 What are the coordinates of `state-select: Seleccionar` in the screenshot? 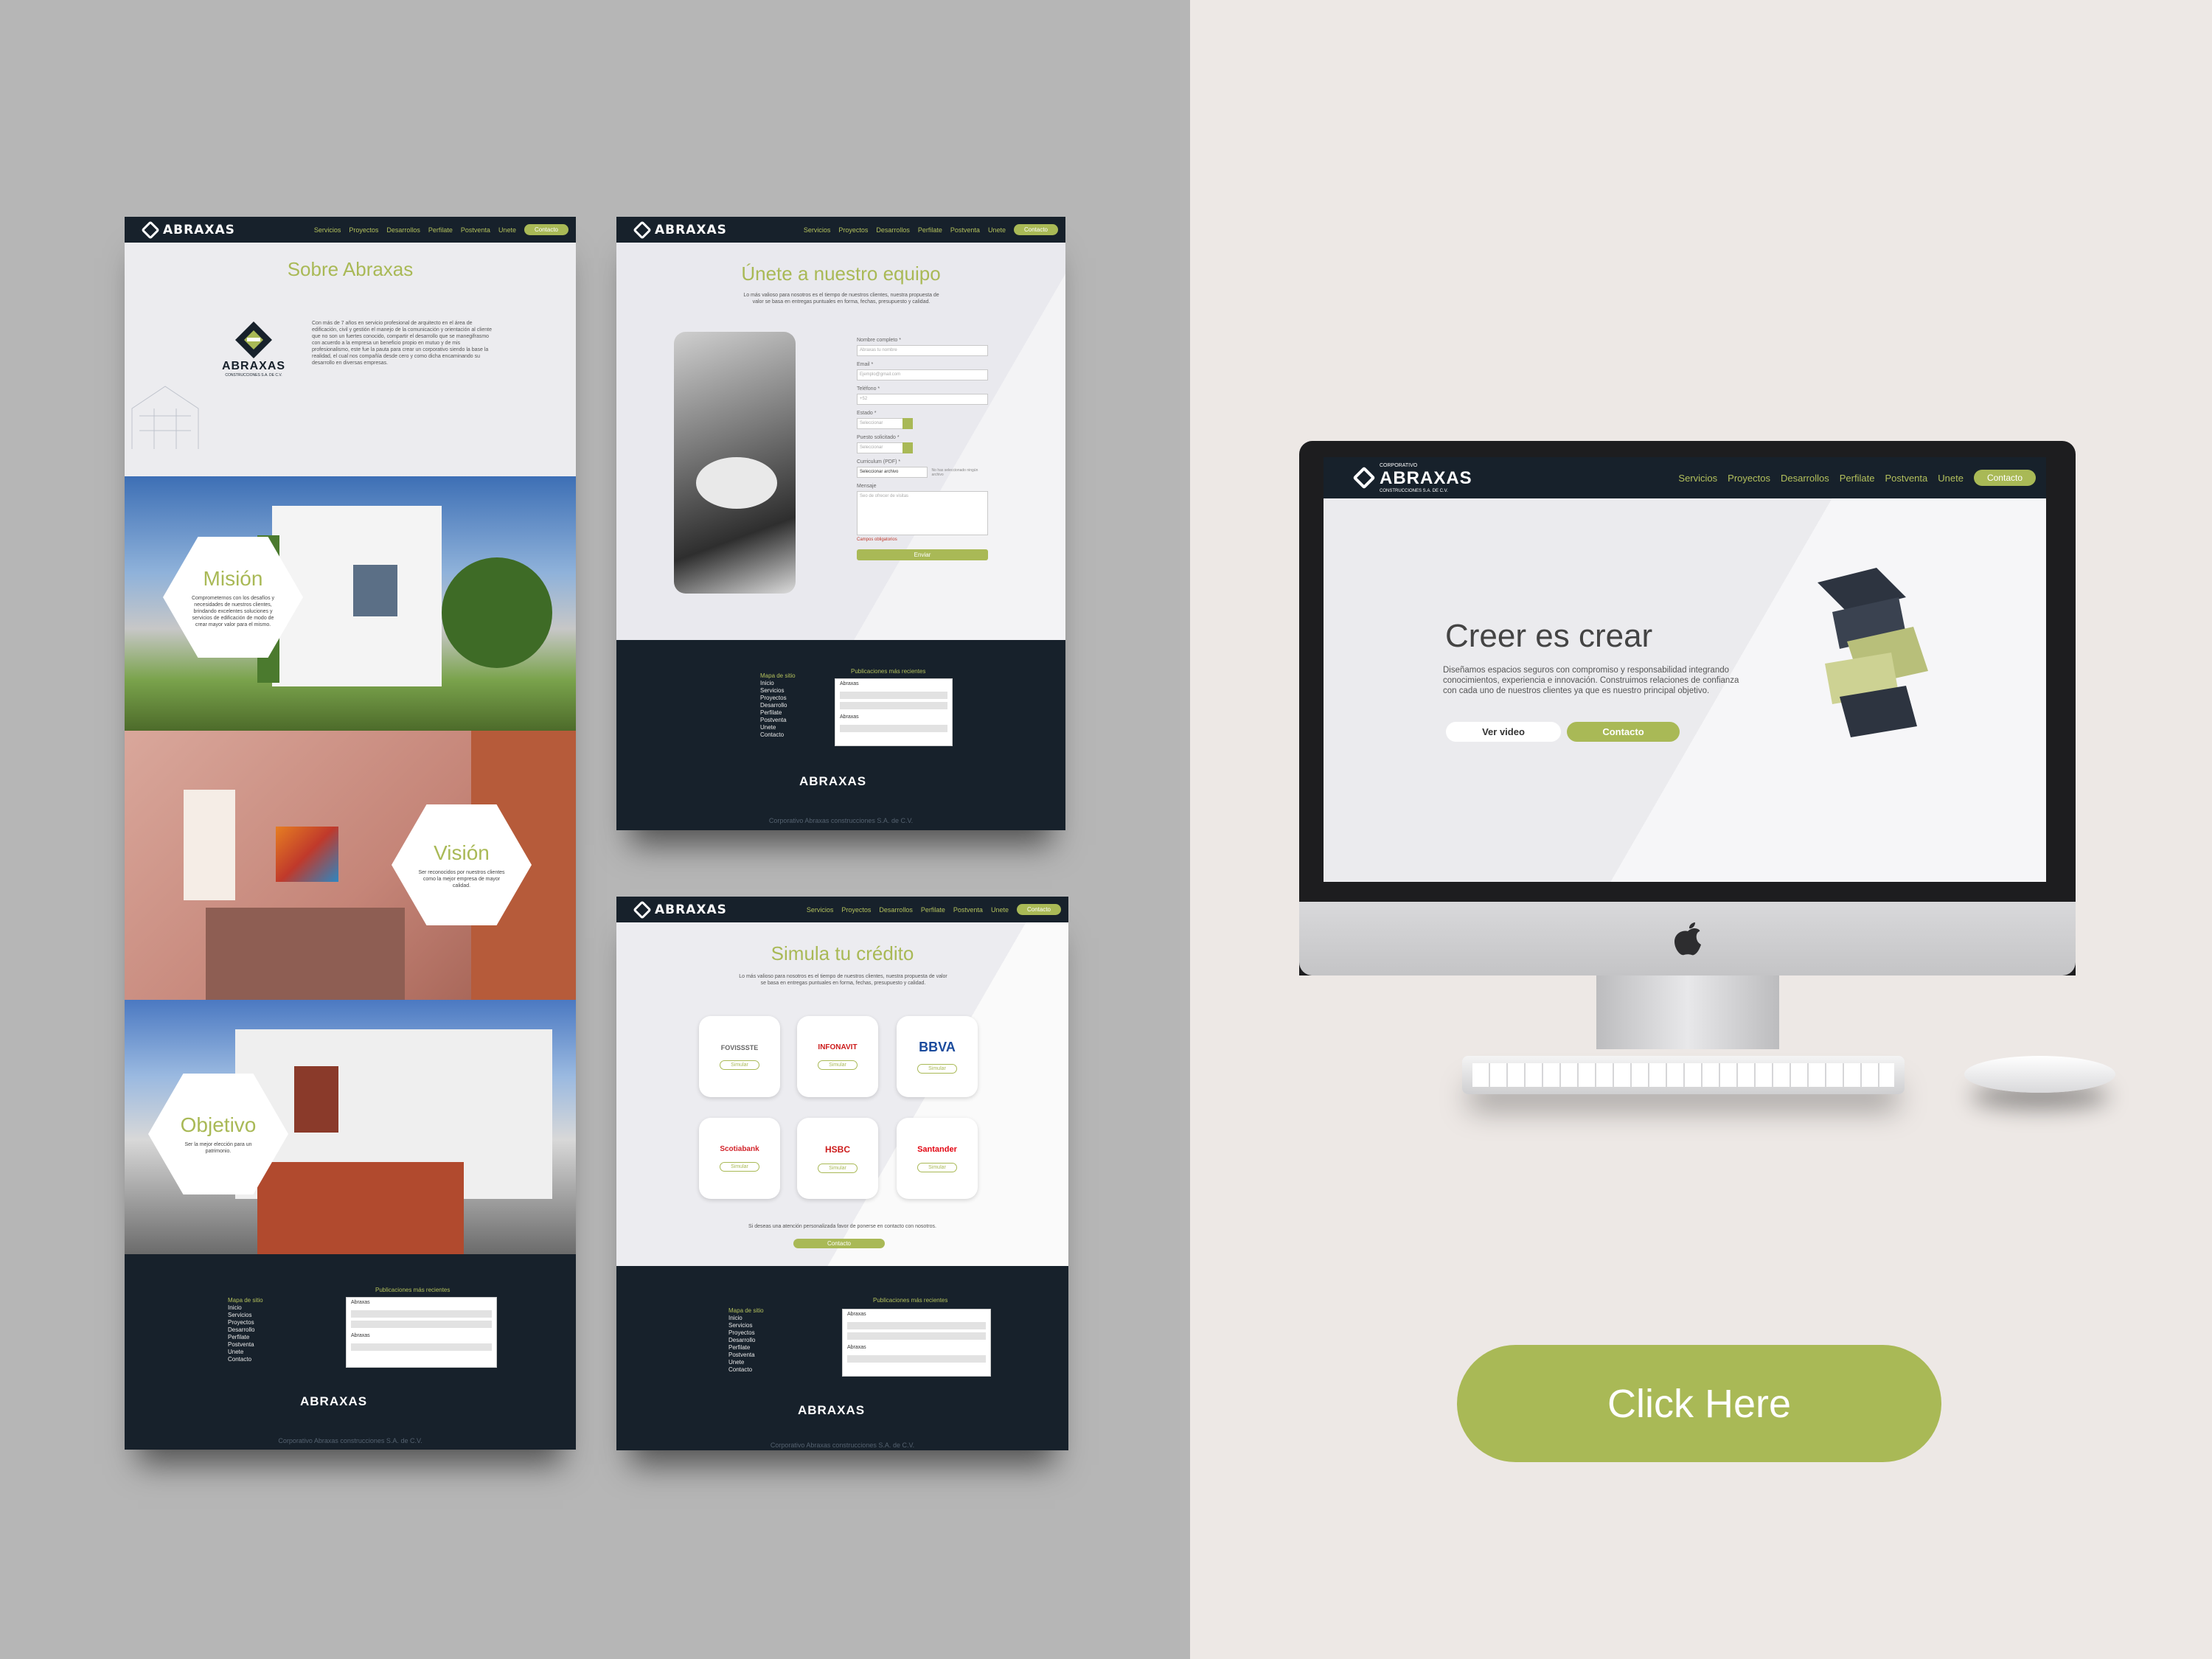 It's located at (885, 423).